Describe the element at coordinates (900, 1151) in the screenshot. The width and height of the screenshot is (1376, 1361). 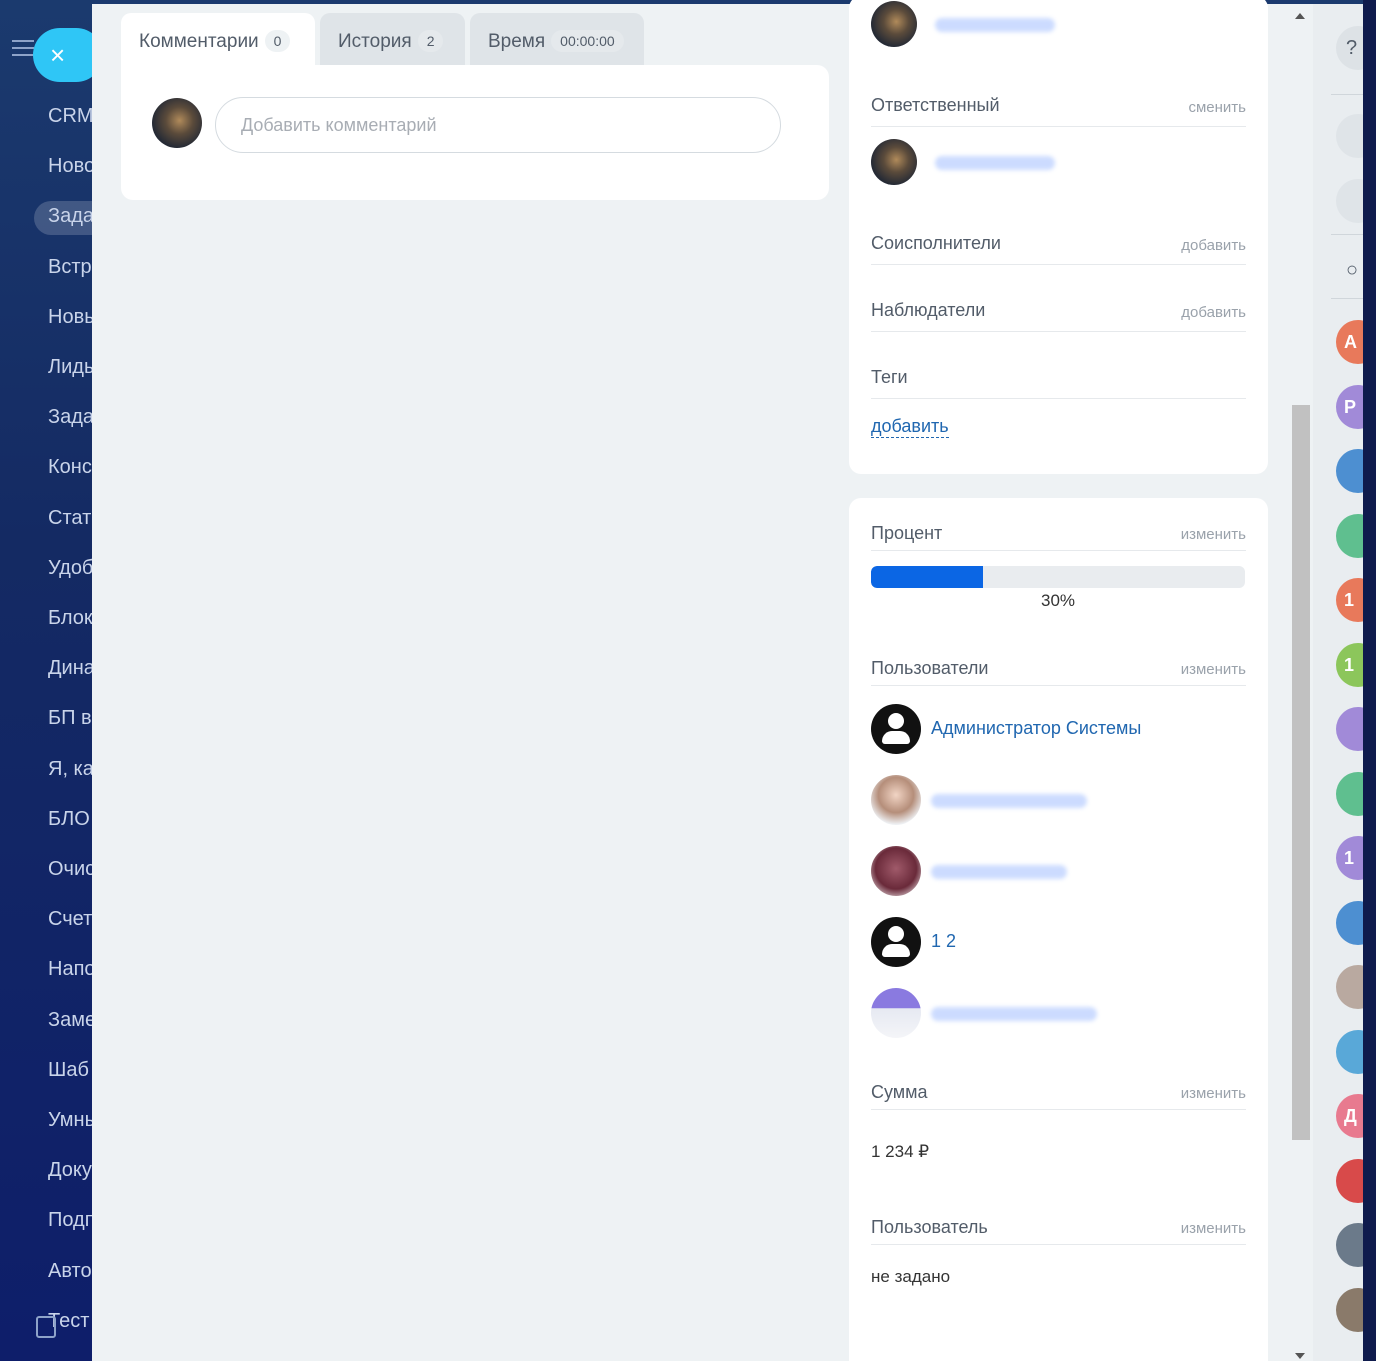
I see `sum-value: 1 234 ₽` at that location.